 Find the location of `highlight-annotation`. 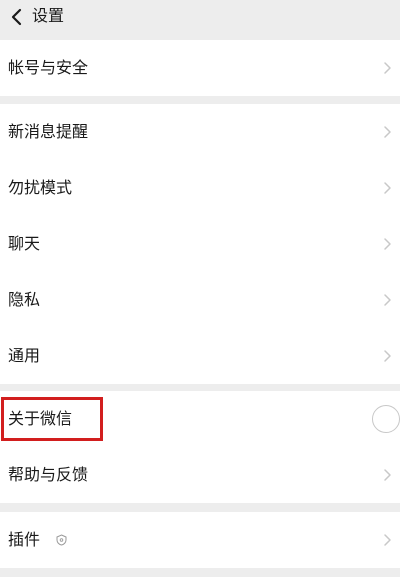

highlight-annotation is located at coordinates (52, 419).